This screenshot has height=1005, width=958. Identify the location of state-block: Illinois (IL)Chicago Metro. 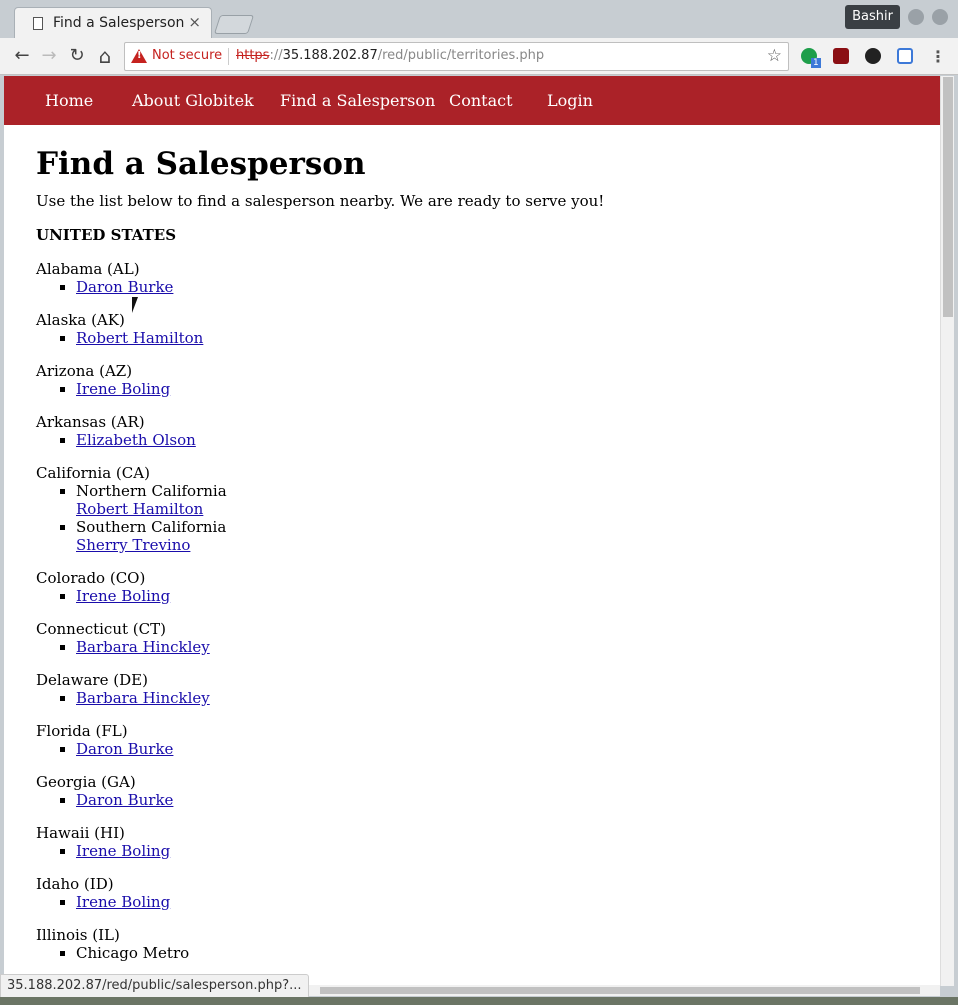
(476, 944).